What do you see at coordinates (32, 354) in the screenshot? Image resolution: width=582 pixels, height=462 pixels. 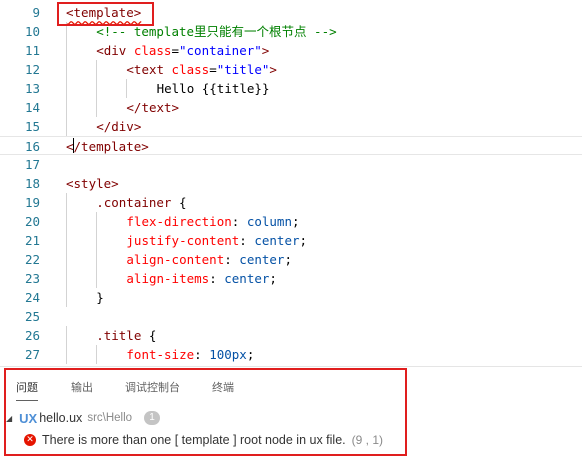 I see `line-number: 27` at bounding box center [32, 354].